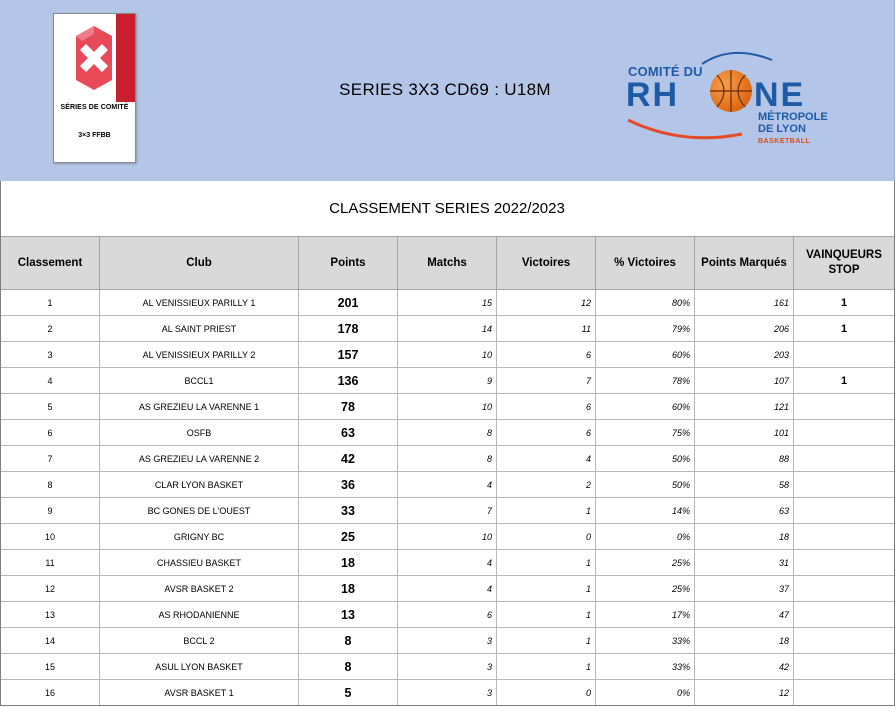 This screenshot has width=896, height=708. What do you see at coordinates (645, 380) in the screenshot?
I see `pct-victoires-cell: 78%` at bounding box center [645, 380].